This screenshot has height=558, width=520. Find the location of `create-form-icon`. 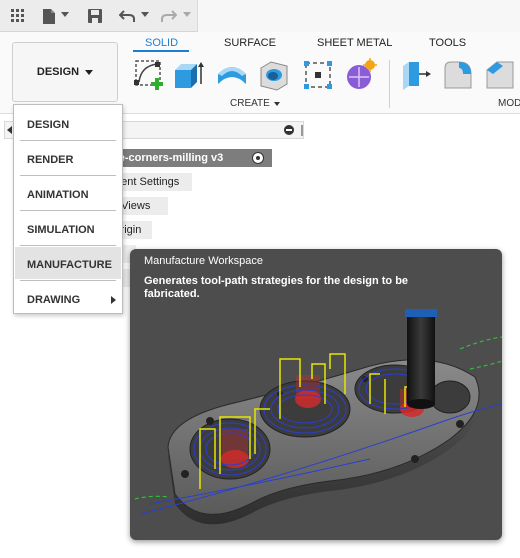

create-form-icon is located at coordinates (318, 75).